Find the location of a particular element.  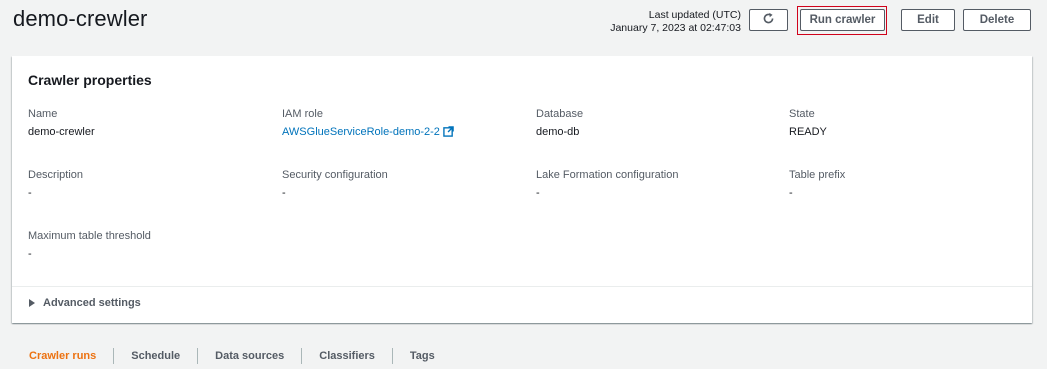

field-label: Table prefix is located at coordinates (817, 175).